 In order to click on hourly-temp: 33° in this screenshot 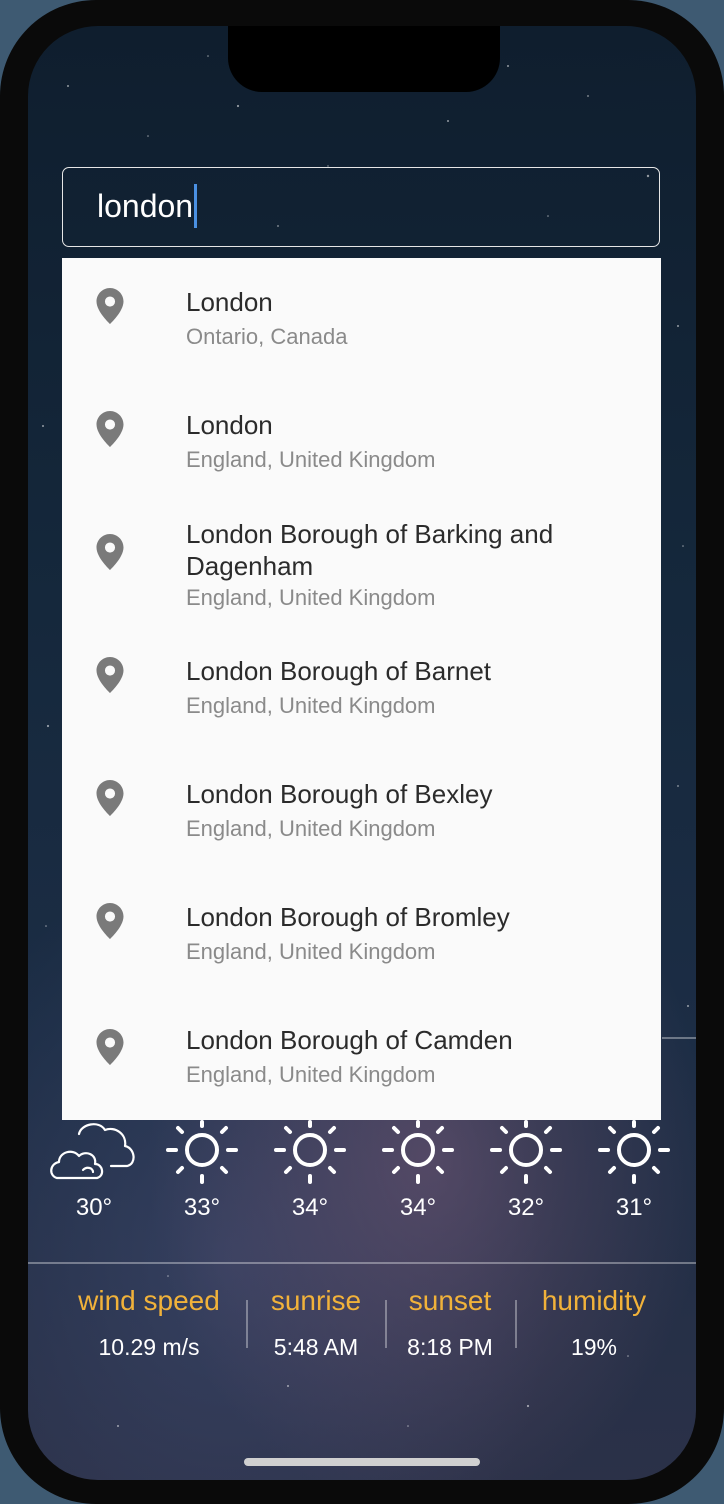, I will do `click(202, 1207)`.